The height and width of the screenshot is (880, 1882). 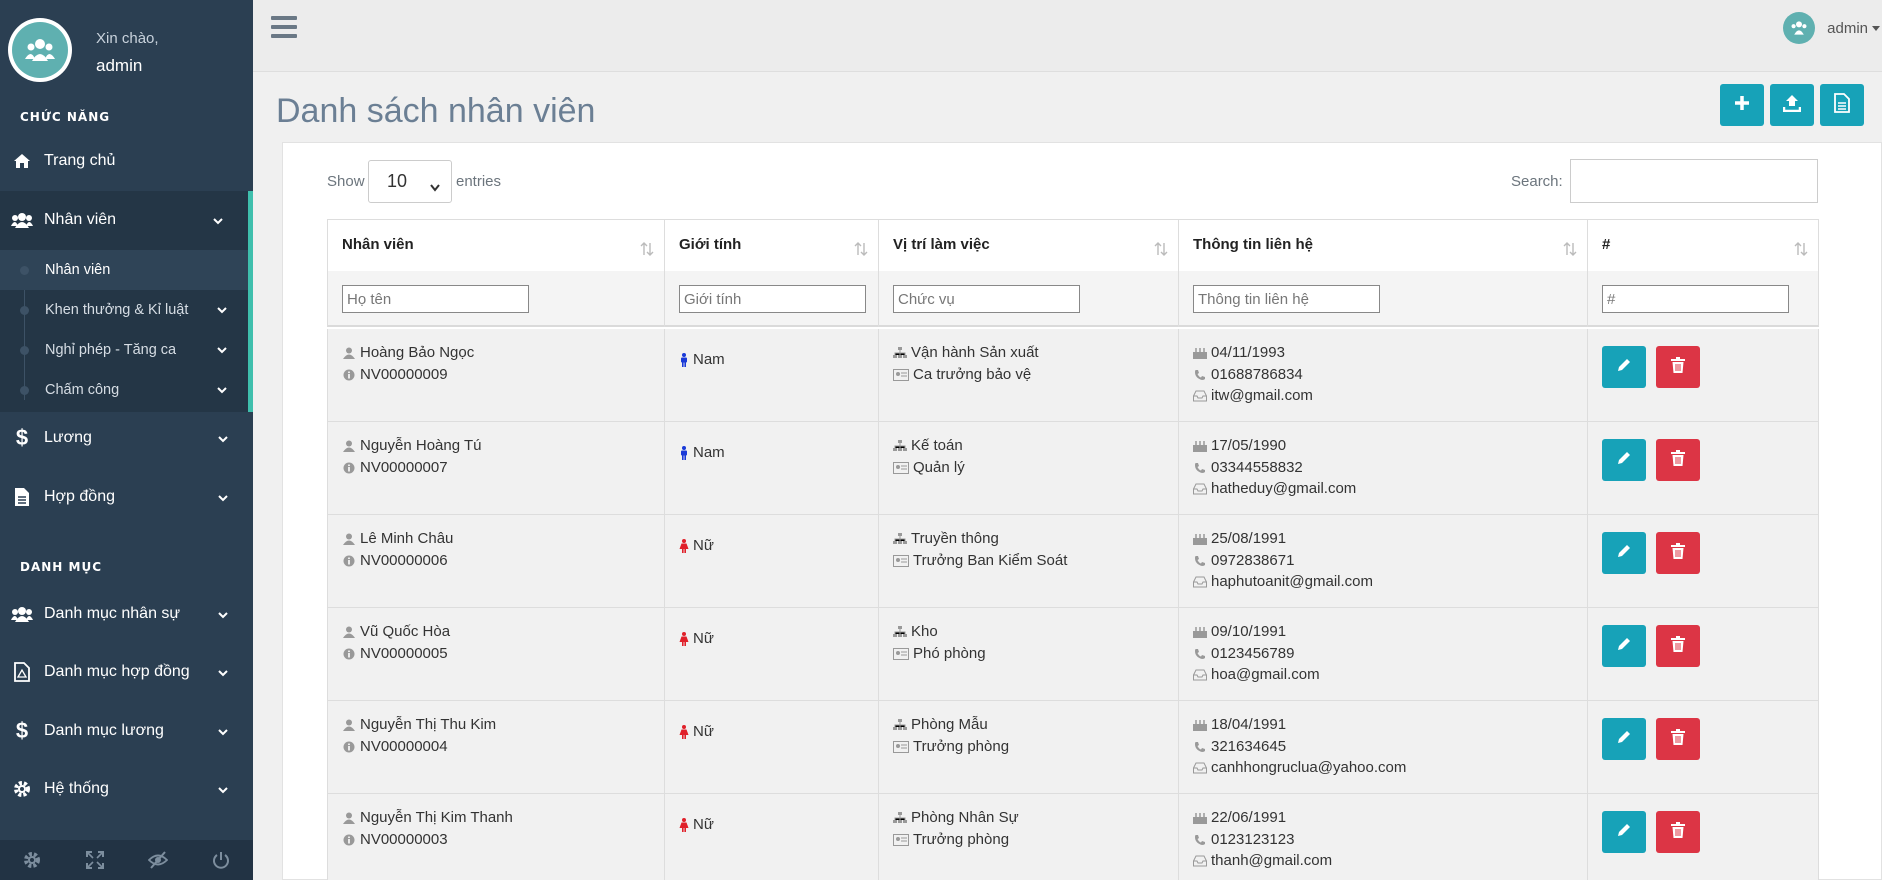 I want to click on sidebar-item-label: Lương, so click(x=68, y=437).